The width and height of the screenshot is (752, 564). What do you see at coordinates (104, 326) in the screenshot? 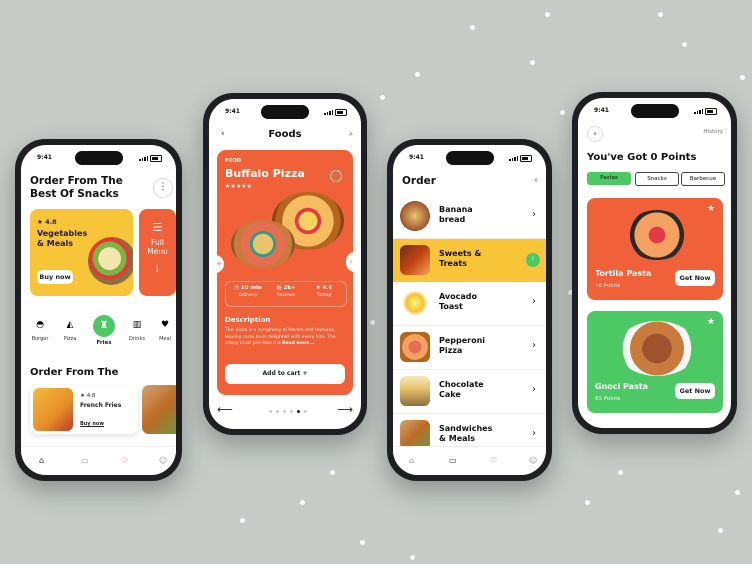
I see `fries-icon: ♜` at bounding box center [104, 326].